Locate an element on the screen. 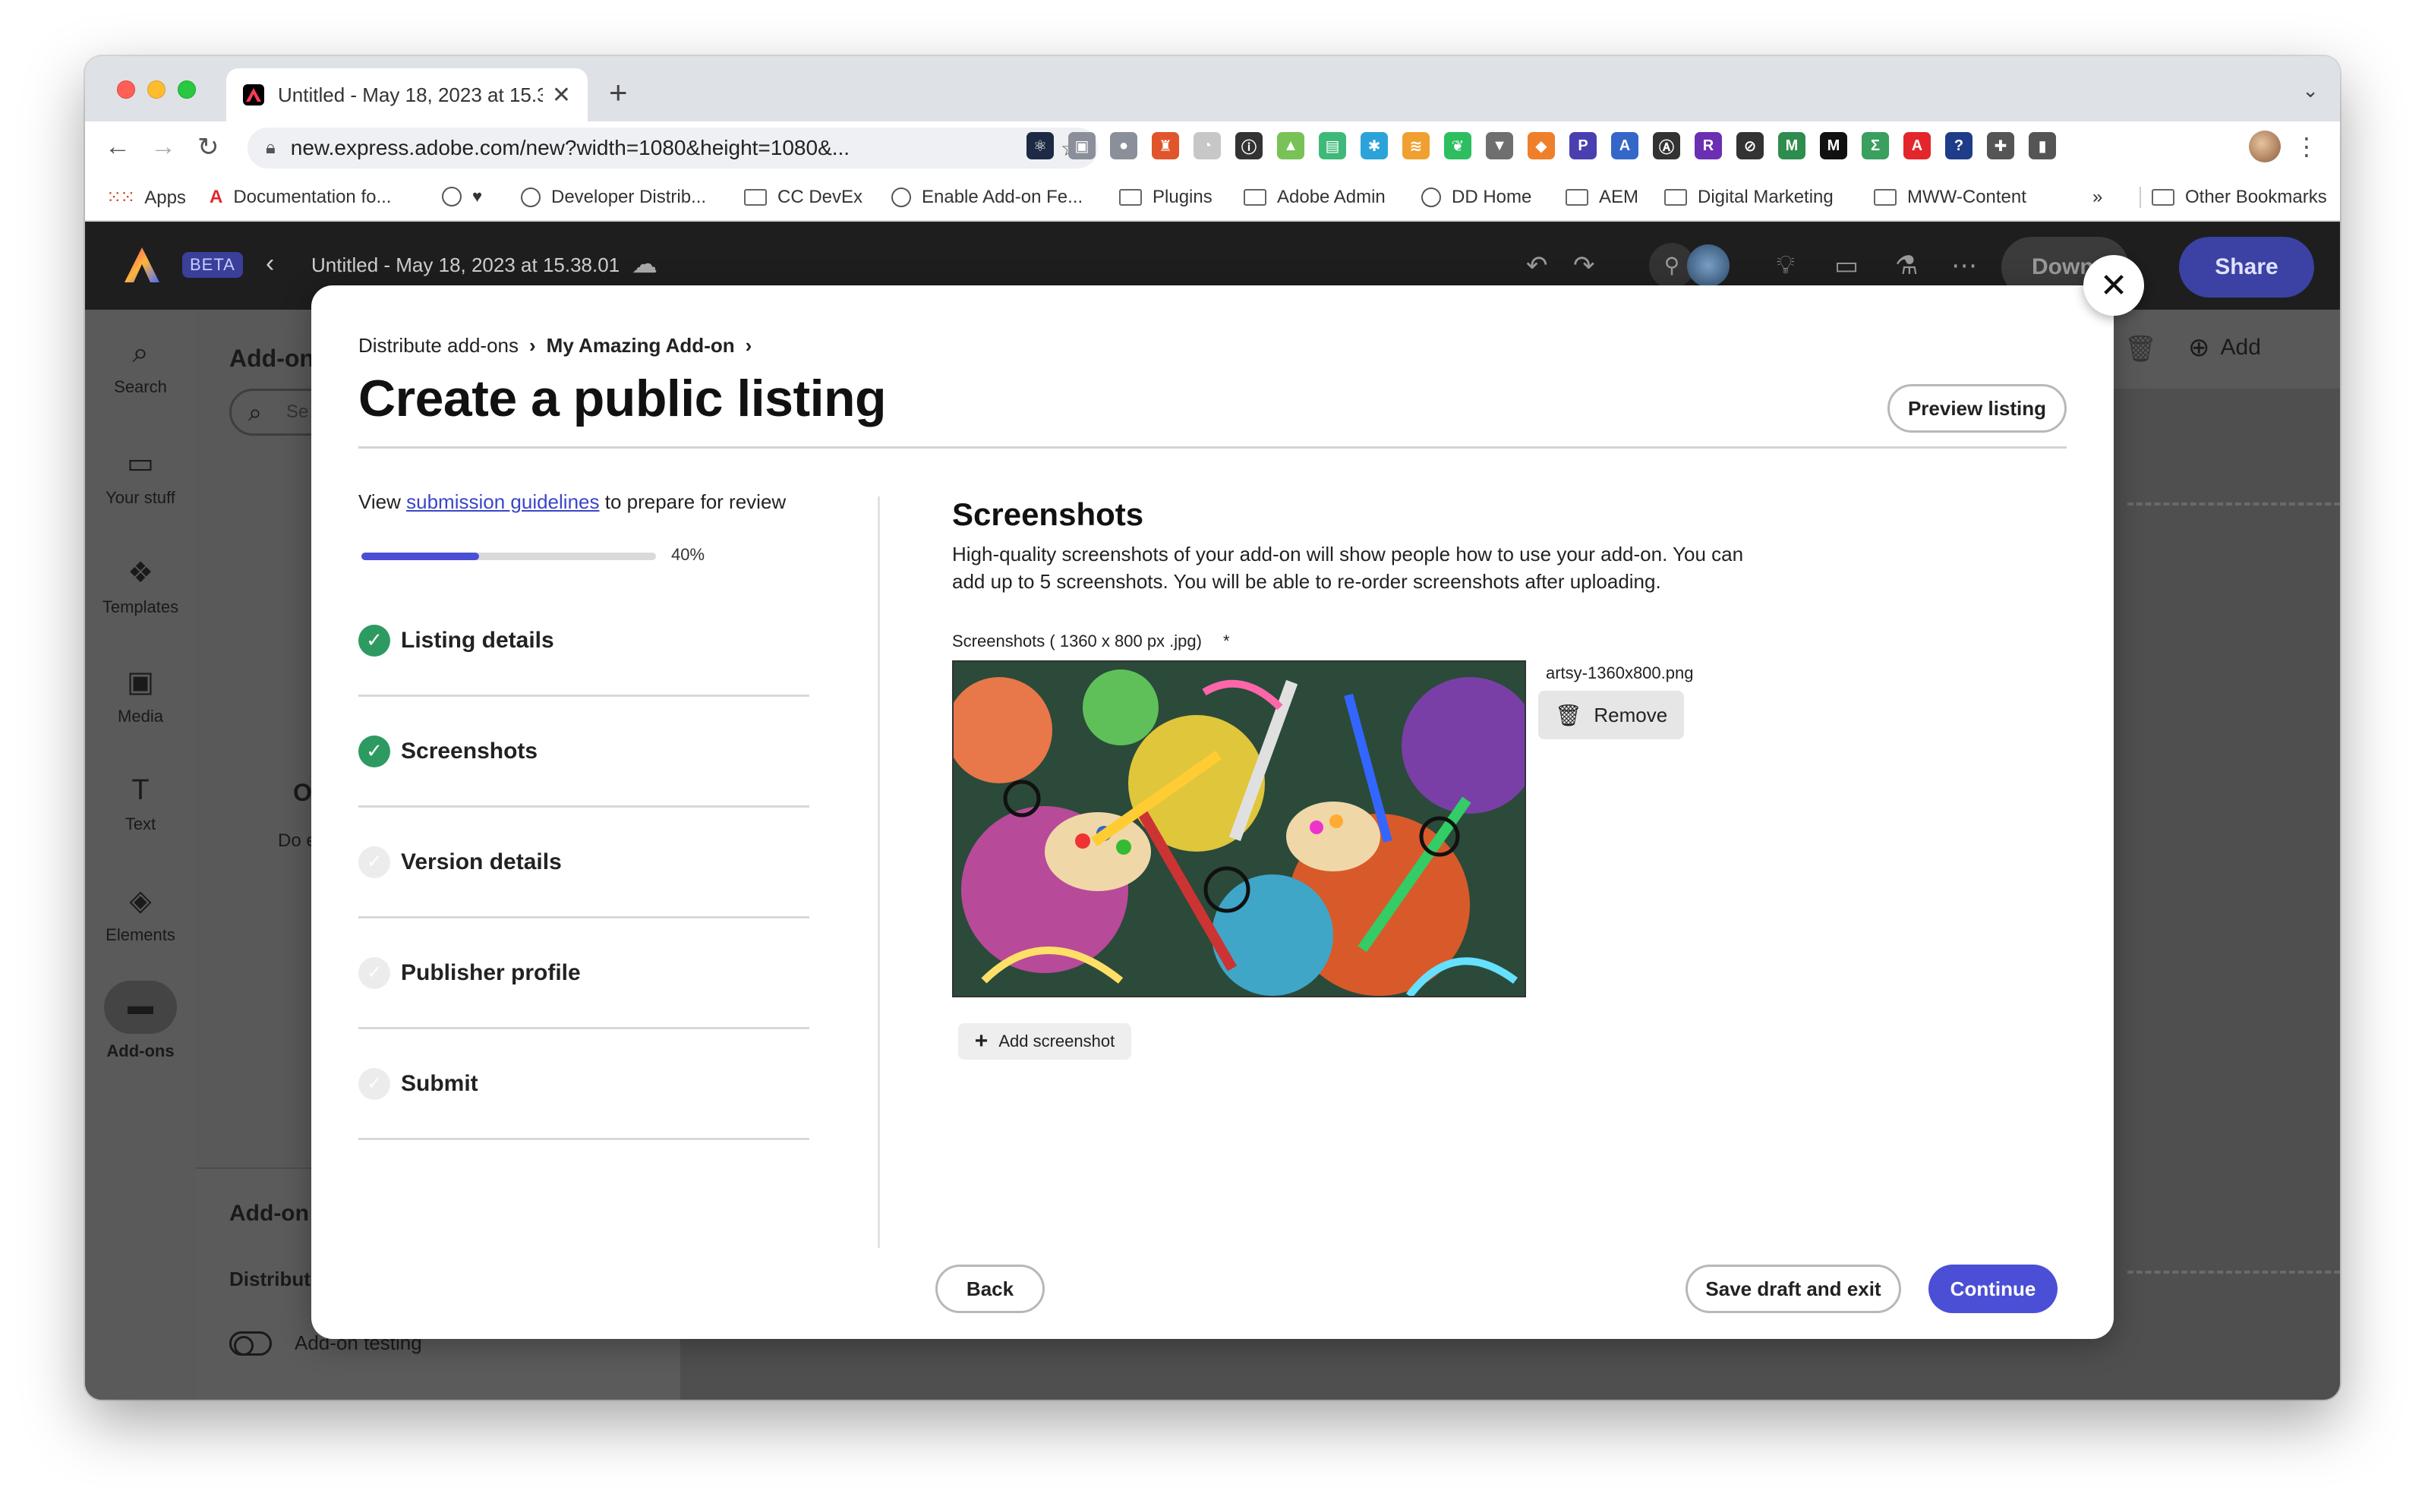 The height and width of the screenshot is (1512, 2425). forward-arrow-icon: → is located at coordinates (163, 147).